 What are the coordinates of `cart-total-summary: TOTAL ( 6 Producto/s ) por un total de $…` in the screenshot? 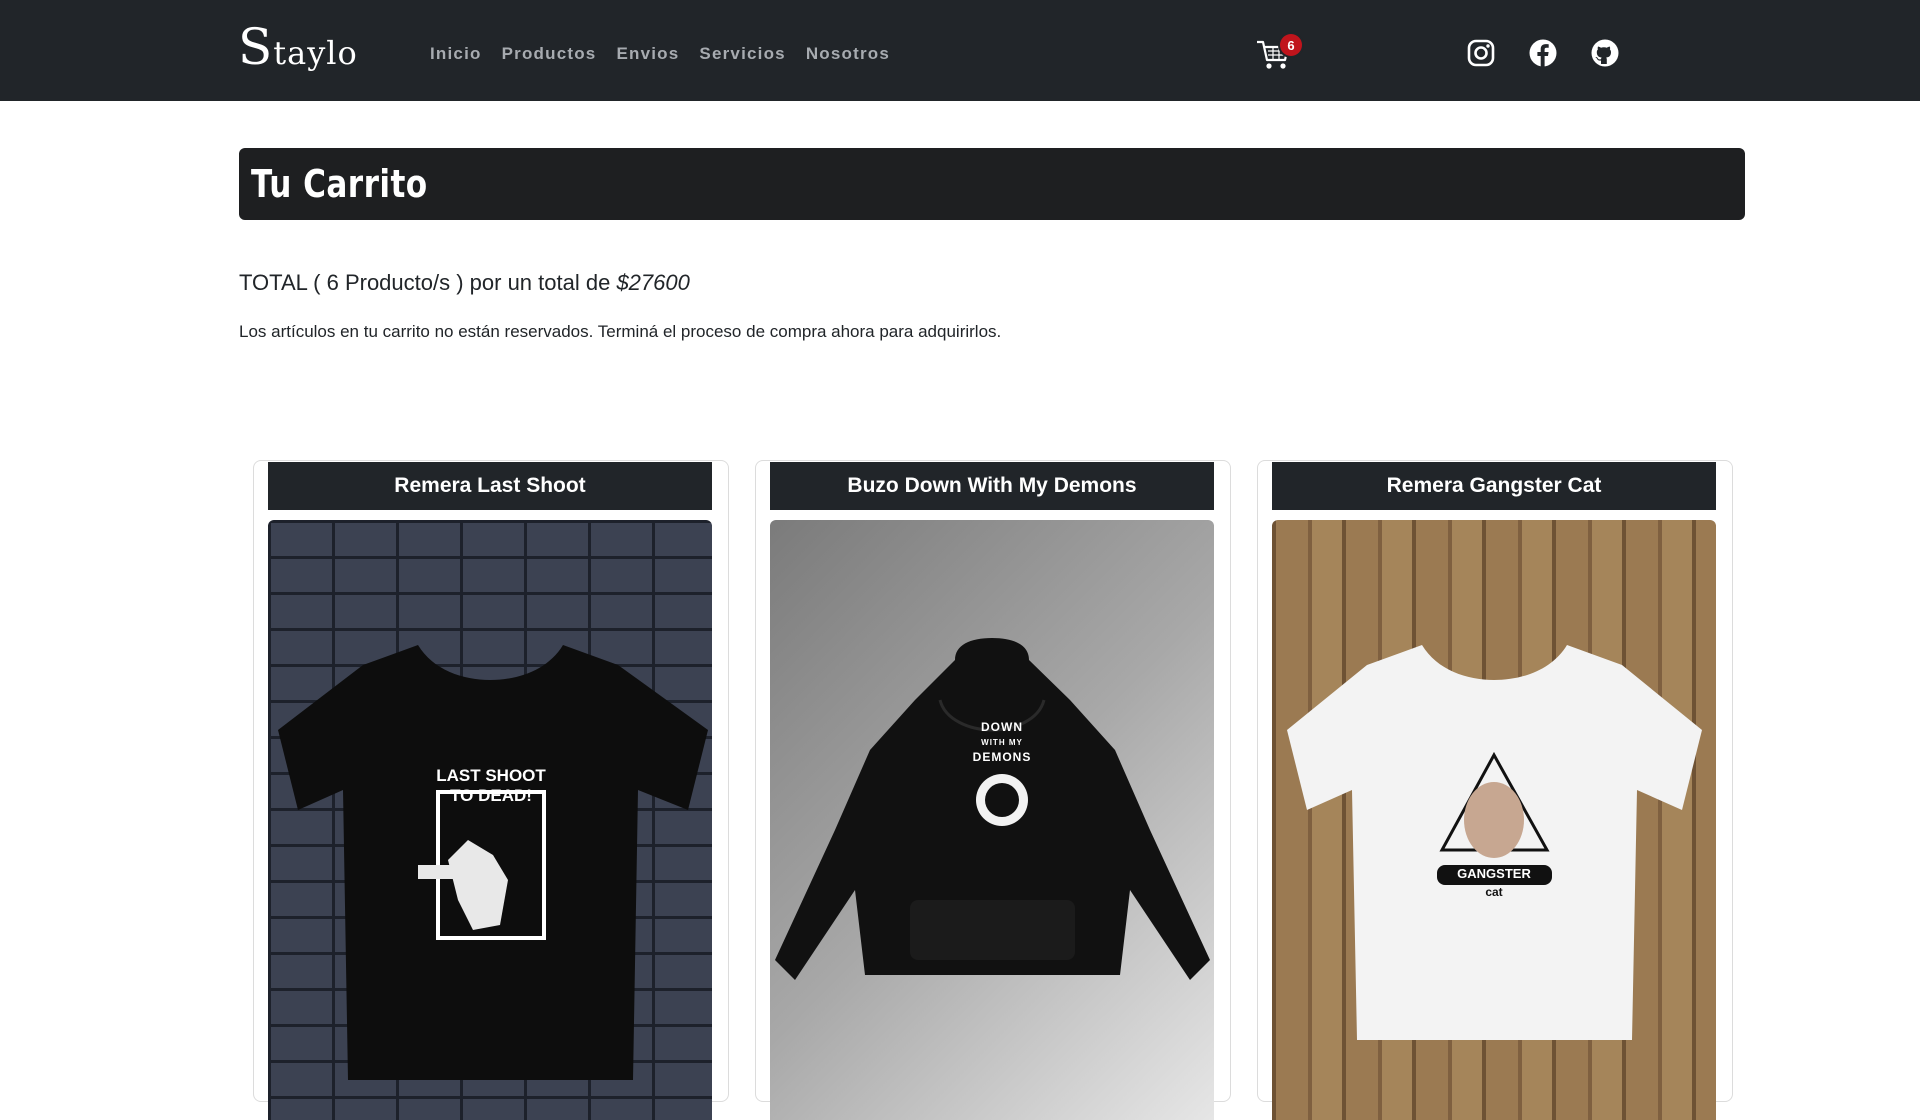 It's located at (464, 283).